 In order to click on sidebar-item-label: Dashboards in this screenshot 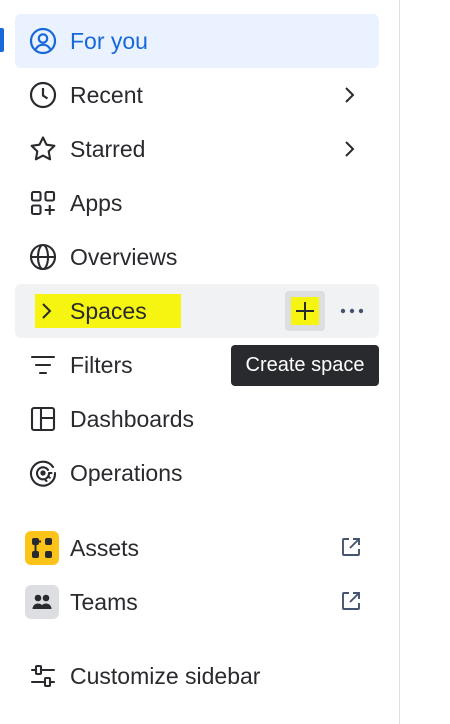, I will do `click(132, 419)`.